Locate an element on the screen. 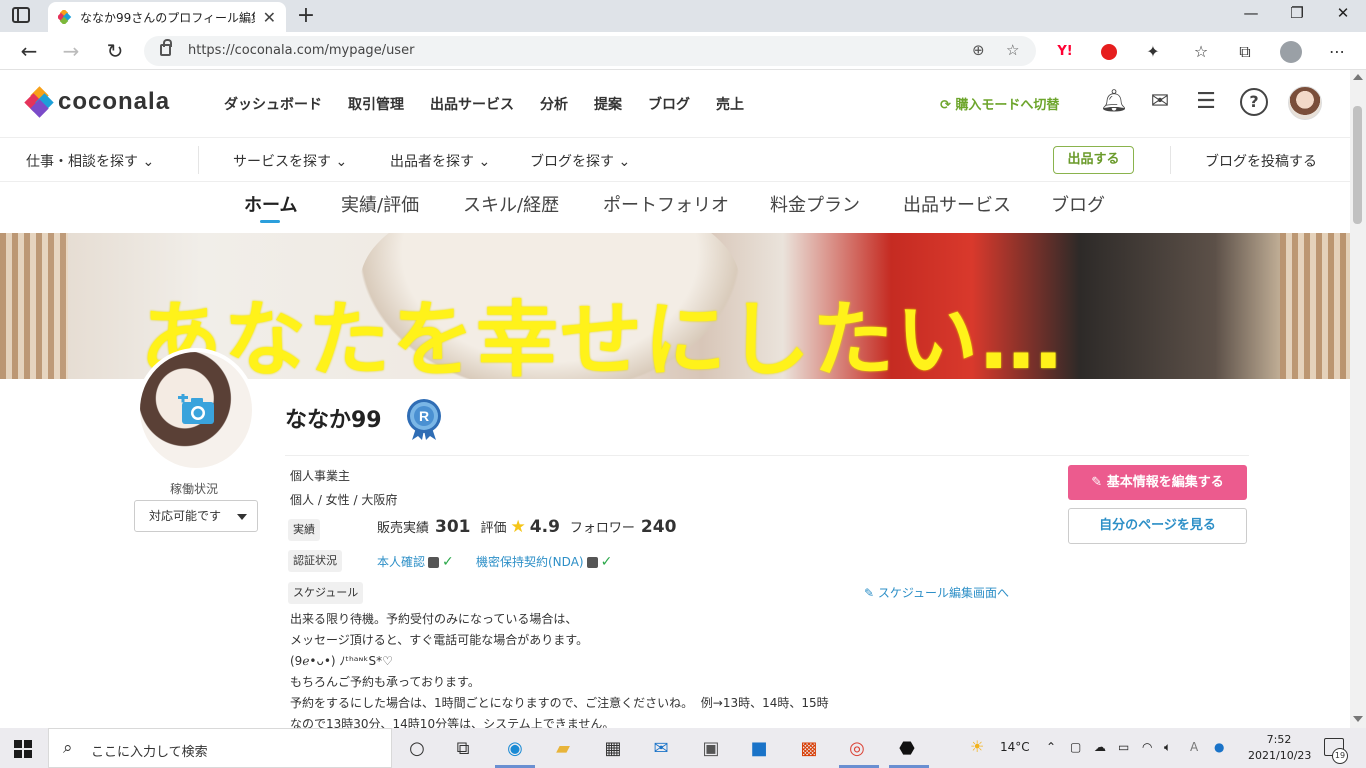 The width and height of the screenshot is (1366, 768). browser-tab: ななか99さんのプロフィール編集 | ココナラ ✕ is located at coordinates (167, 17).